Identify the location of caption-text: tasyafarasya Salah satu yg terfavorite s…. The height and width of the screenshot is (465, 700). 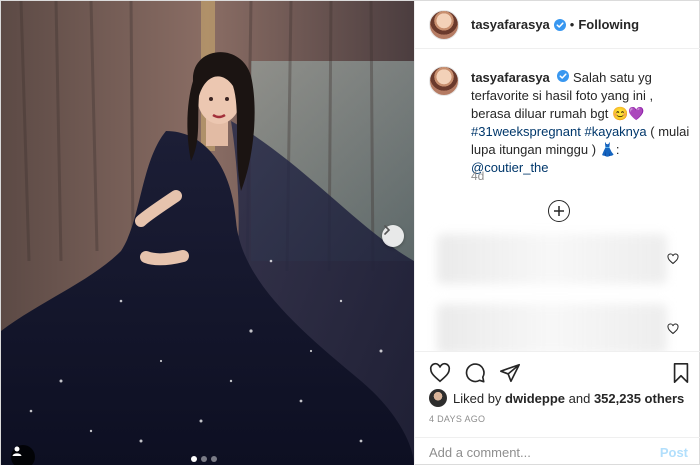
(582, 123).